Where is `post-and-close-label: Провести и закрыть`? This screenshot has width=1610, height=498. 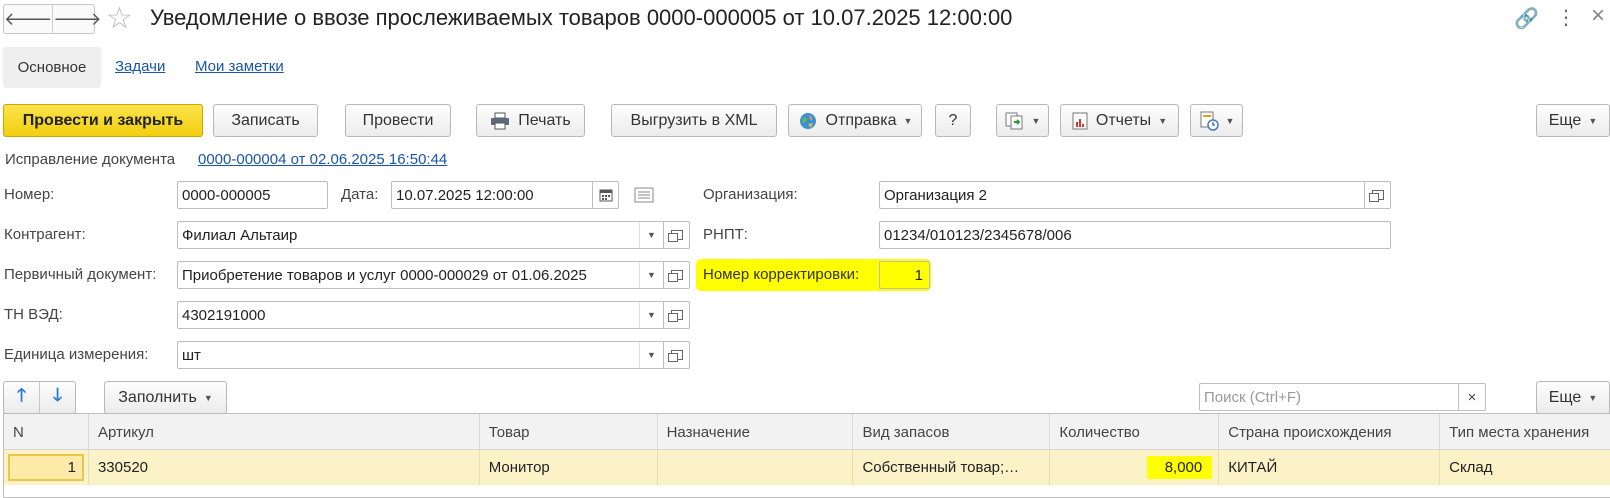 post-and-close-label: Провести и закрыть is located at coordinates (103, 120).